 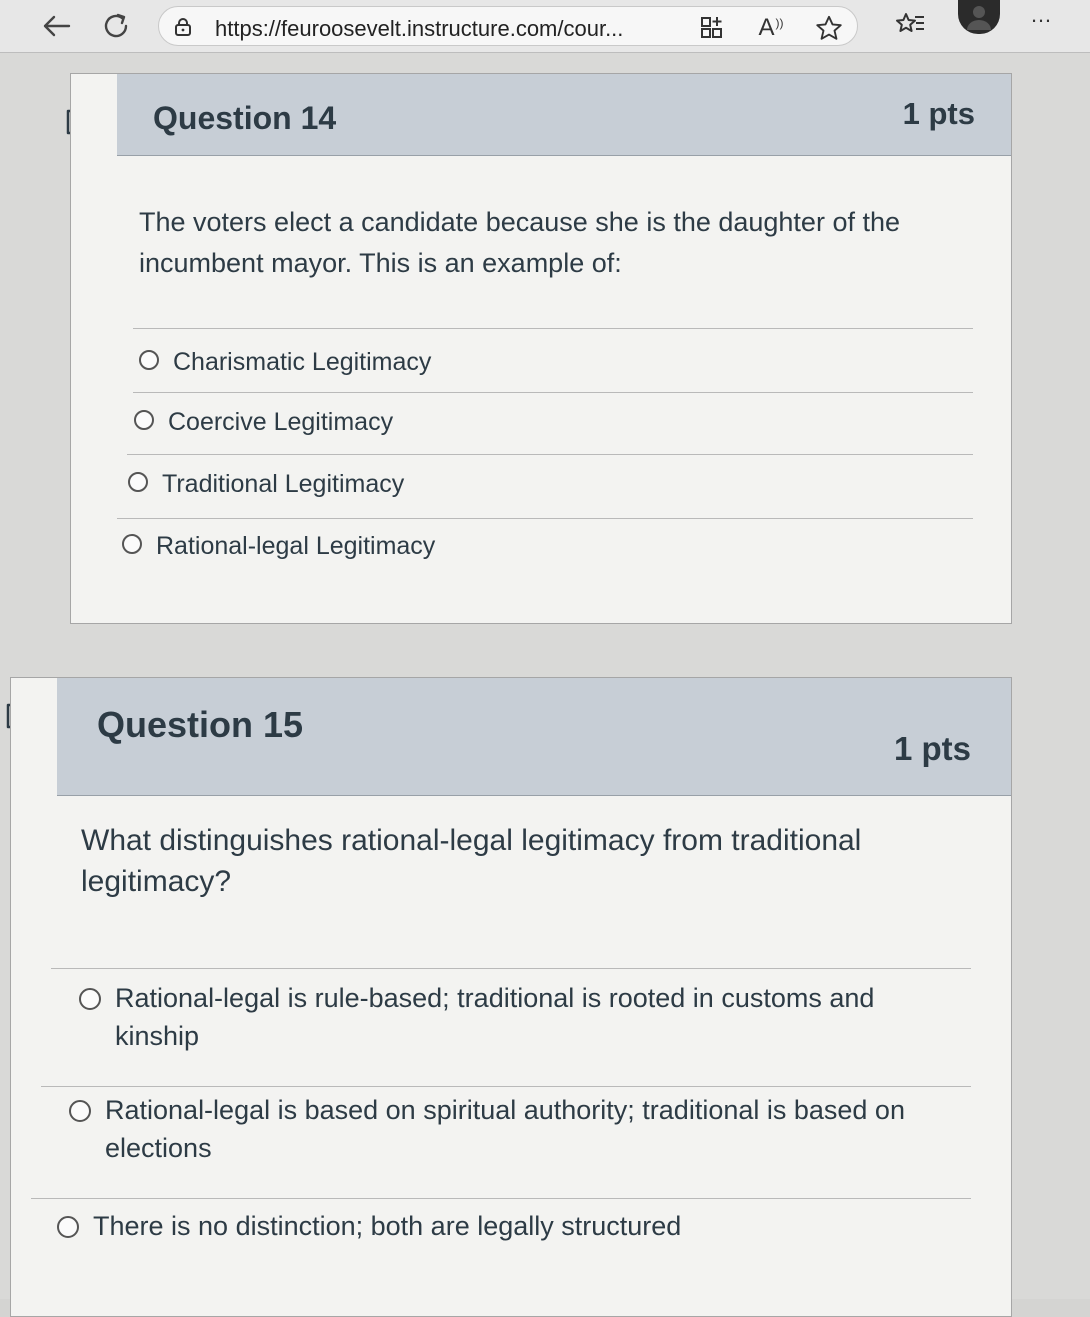 I want to click on answer-option: Rational-legal Legitimacy, so click(x=278, y=546).